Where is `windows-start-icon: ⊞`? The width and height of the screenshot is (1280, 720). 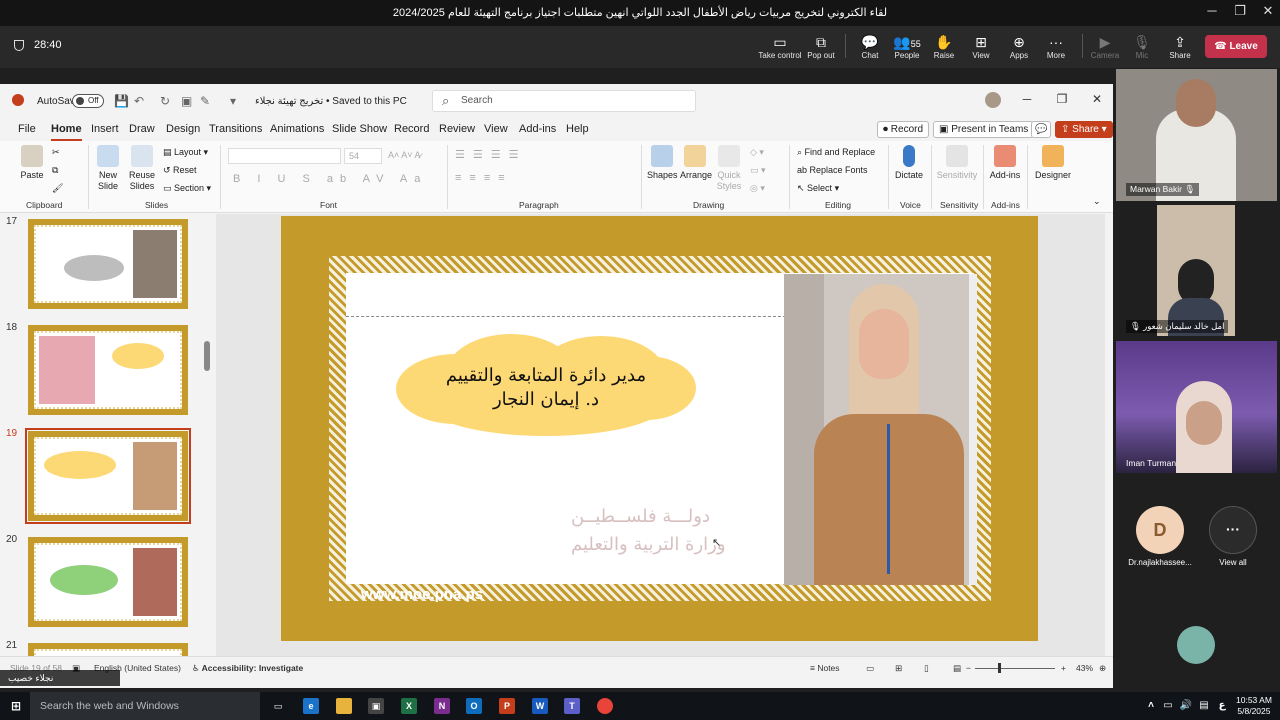
windows-start-icon: ⊞ is located at coordinates (16, 706).